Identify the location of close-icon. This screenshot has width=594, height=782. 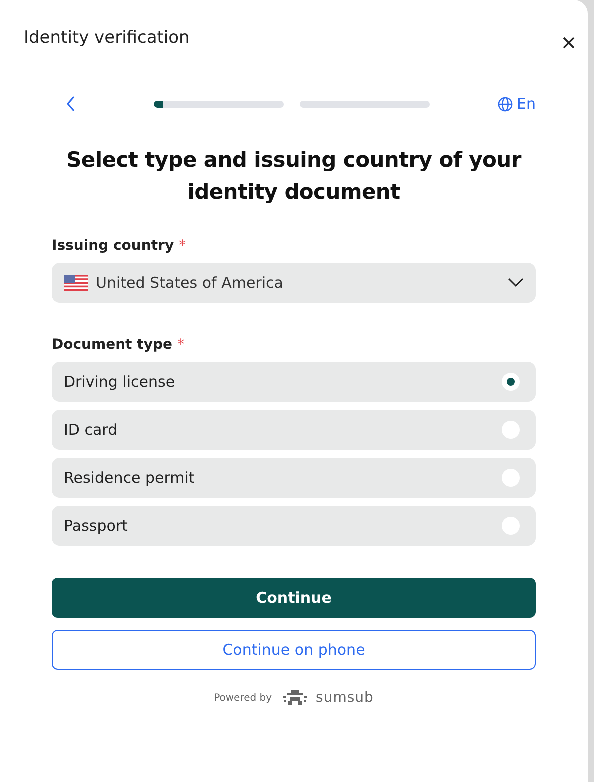
(569, 43).